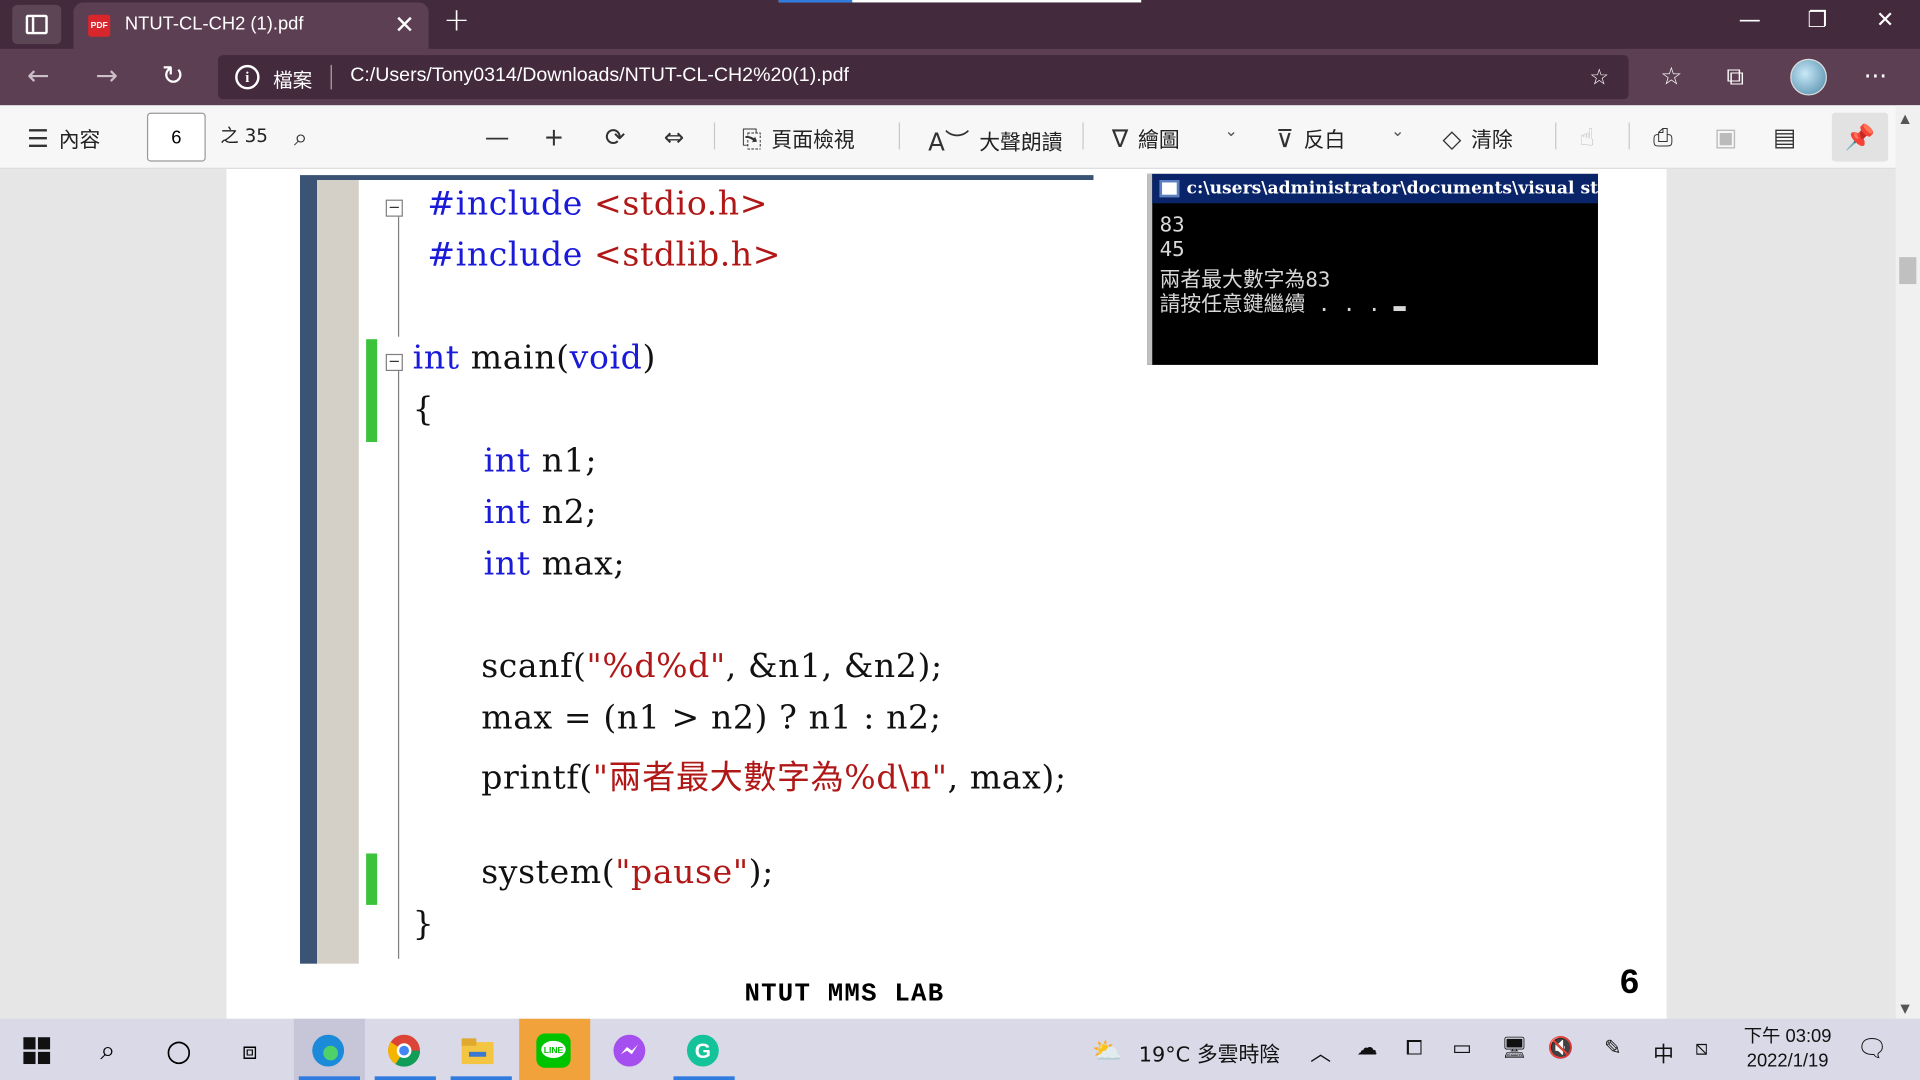 The width and height of the screenshot is (1920, 1080). Describe the element at coordinates (554, 563) in the screenshot. I see `code-line: int max;` at that location.